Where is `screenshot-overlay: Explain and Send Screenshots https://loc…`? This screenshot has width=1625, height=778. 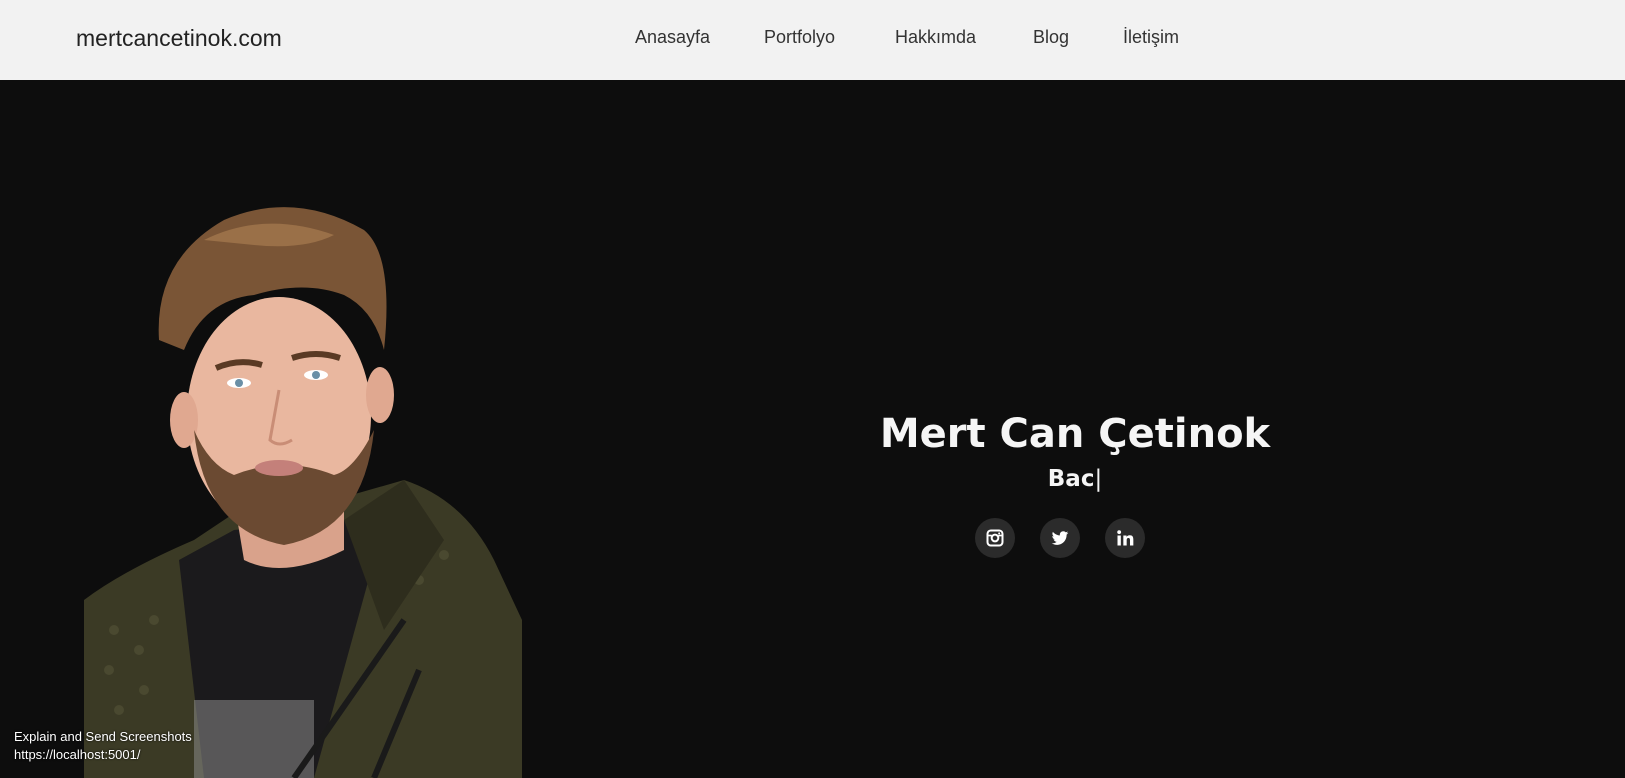
screenshot-overlay: Explain and Send Screenshots https://loc… is located at coordinates (103, 746).